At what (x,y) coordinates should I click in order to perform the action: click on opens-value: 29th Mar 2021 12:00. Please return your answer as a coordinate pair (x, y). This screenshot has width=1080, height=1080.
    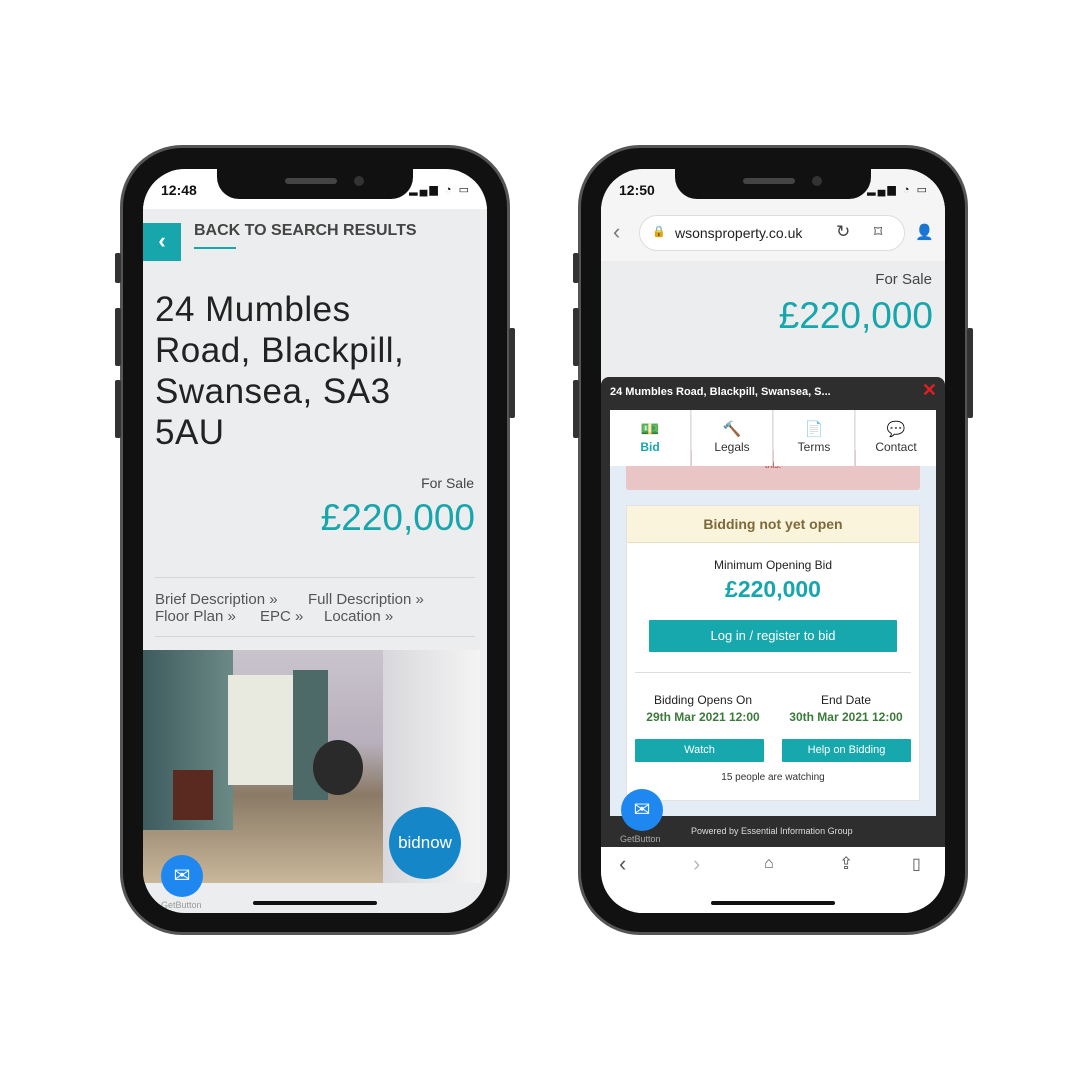
    Looking at the image, I should click on (703, 717).